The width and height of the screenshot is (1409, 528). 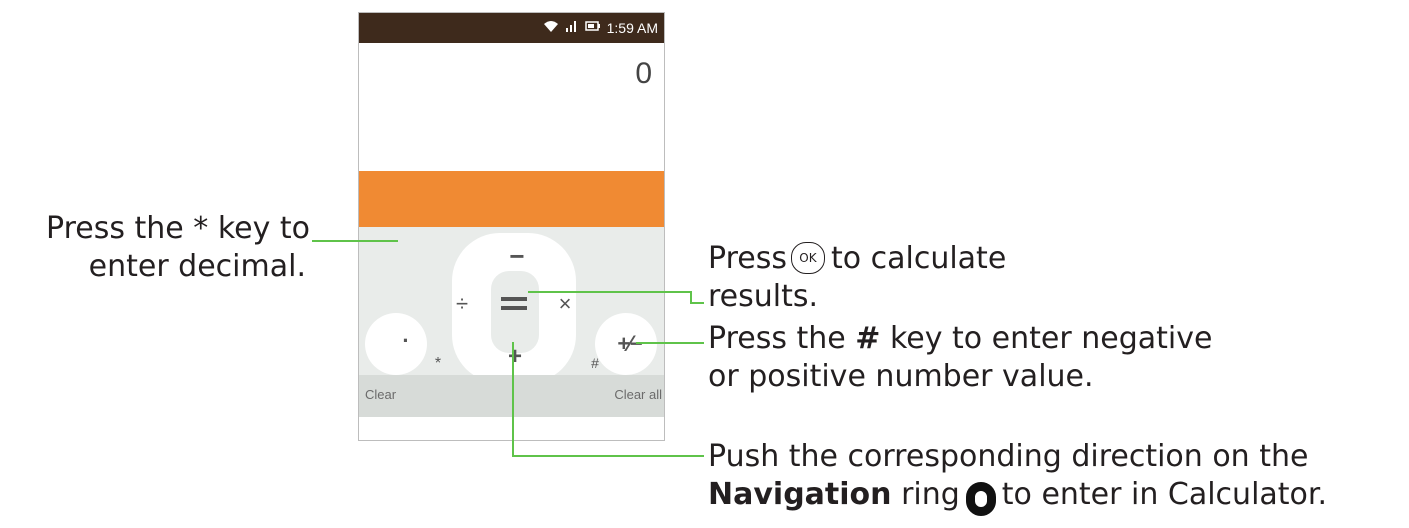 What do you see at coordinates (763, 296) in the screenshot?
I see `annotation-ok-line2: results.` at bounding box center [763, 296].